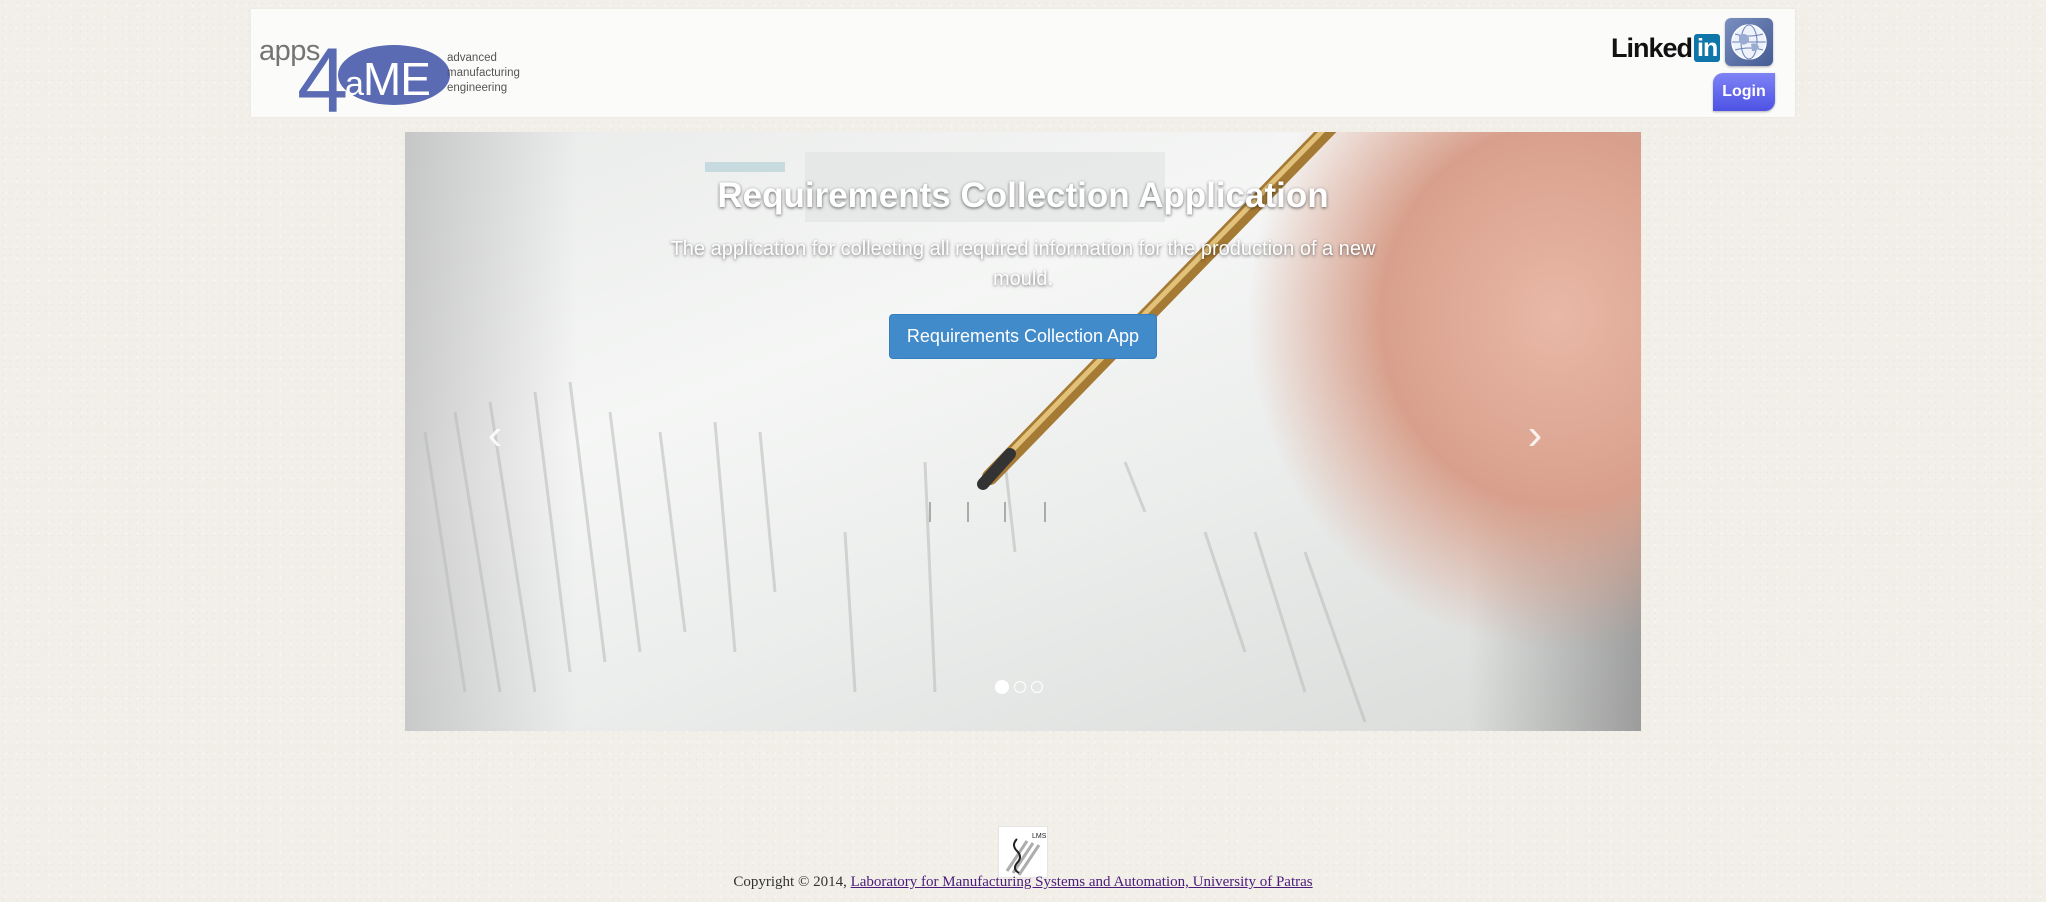 This screenshot has height=902, width=2046. I want to click on chevron-right-icon: ›, so click(1535, 434).